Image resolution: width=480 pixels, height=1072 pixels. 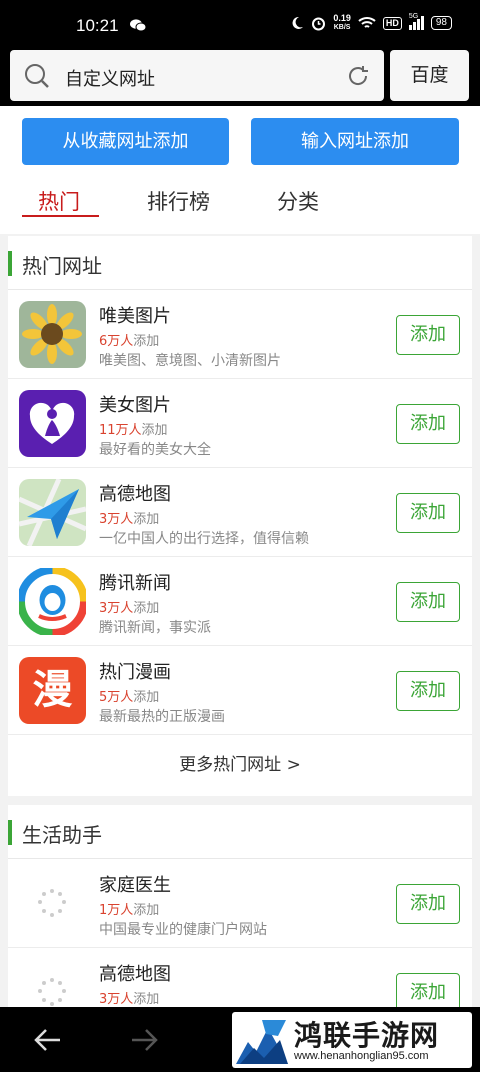 I want to click on add-by-url-button: 输入网址添加, so click(x=355, y=141).